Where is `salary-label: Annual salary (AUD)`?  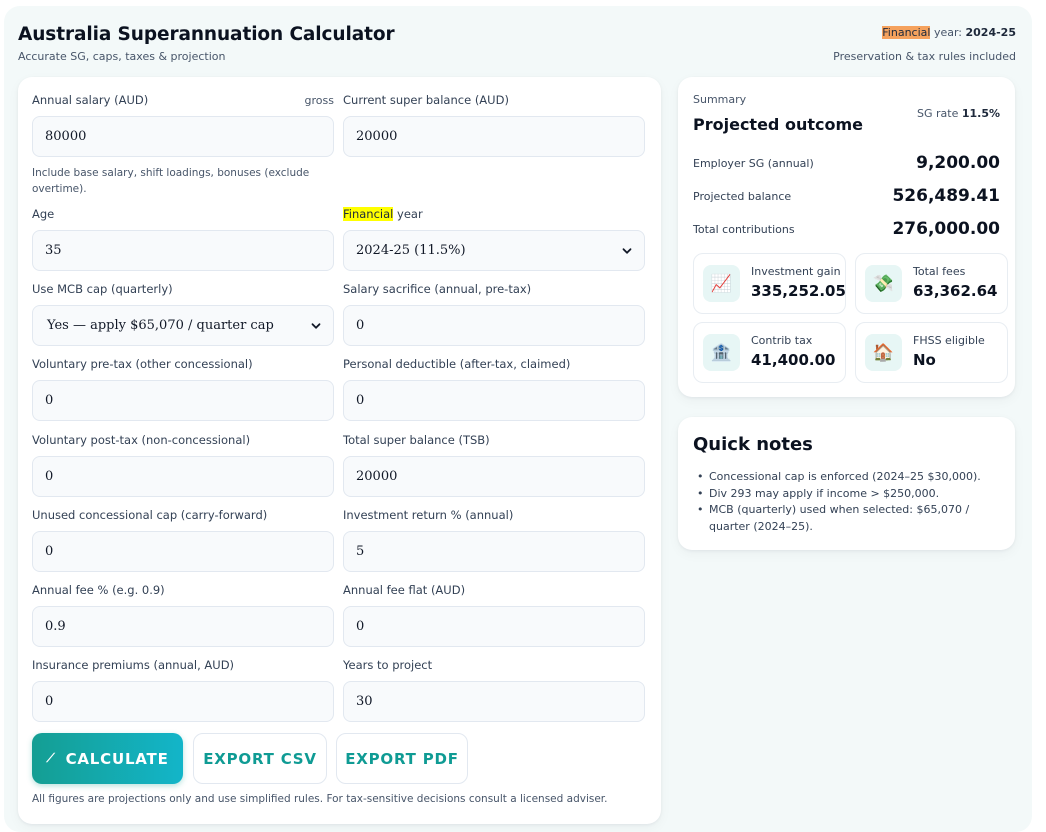 salary-label: Annual salary (AUD) is located at coordinates (90, 100).